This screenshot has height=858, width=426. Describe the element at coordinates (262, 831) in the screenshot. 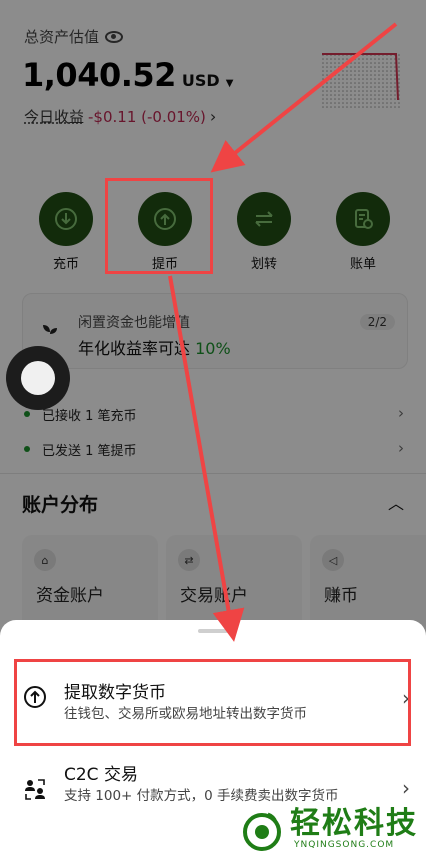

I see `watermark-logo` at that location.